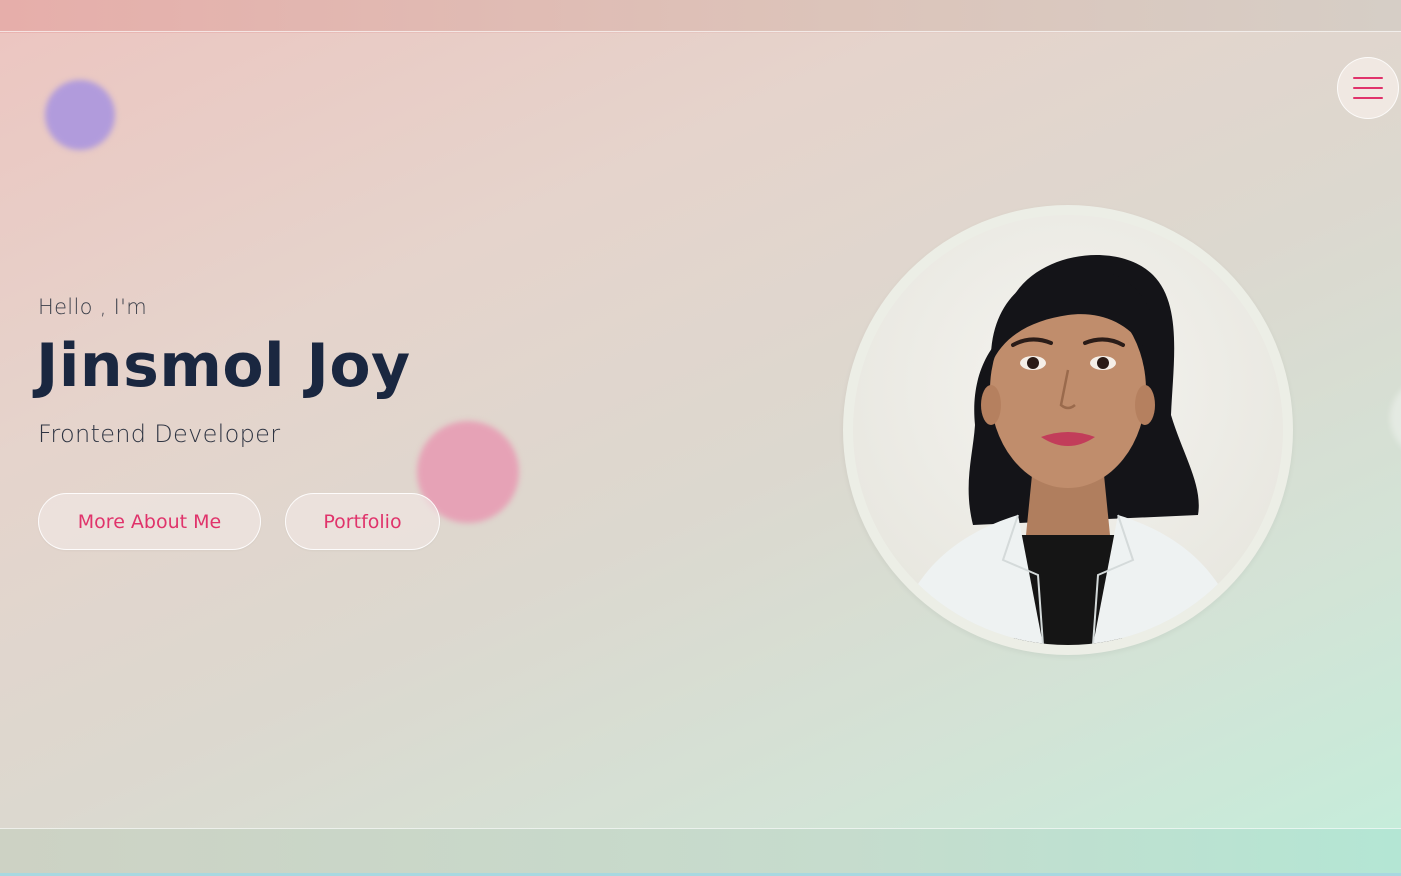 The image size is (1401, 876). I want to click on top-band, so click(700, 16).